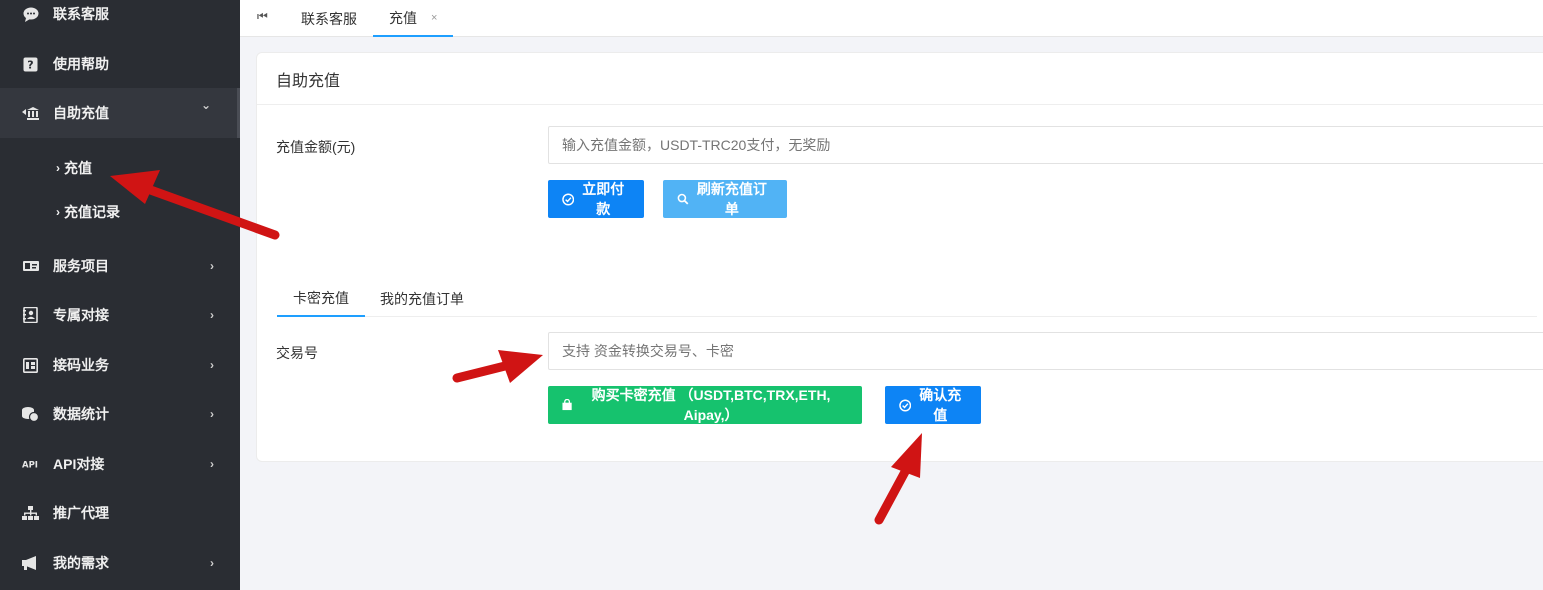 This screenshot has width=1543, height=590. Describe the element at coordinates (731, 199) in the screenshot. I see `button-label: 刷新充值订单` at that location.